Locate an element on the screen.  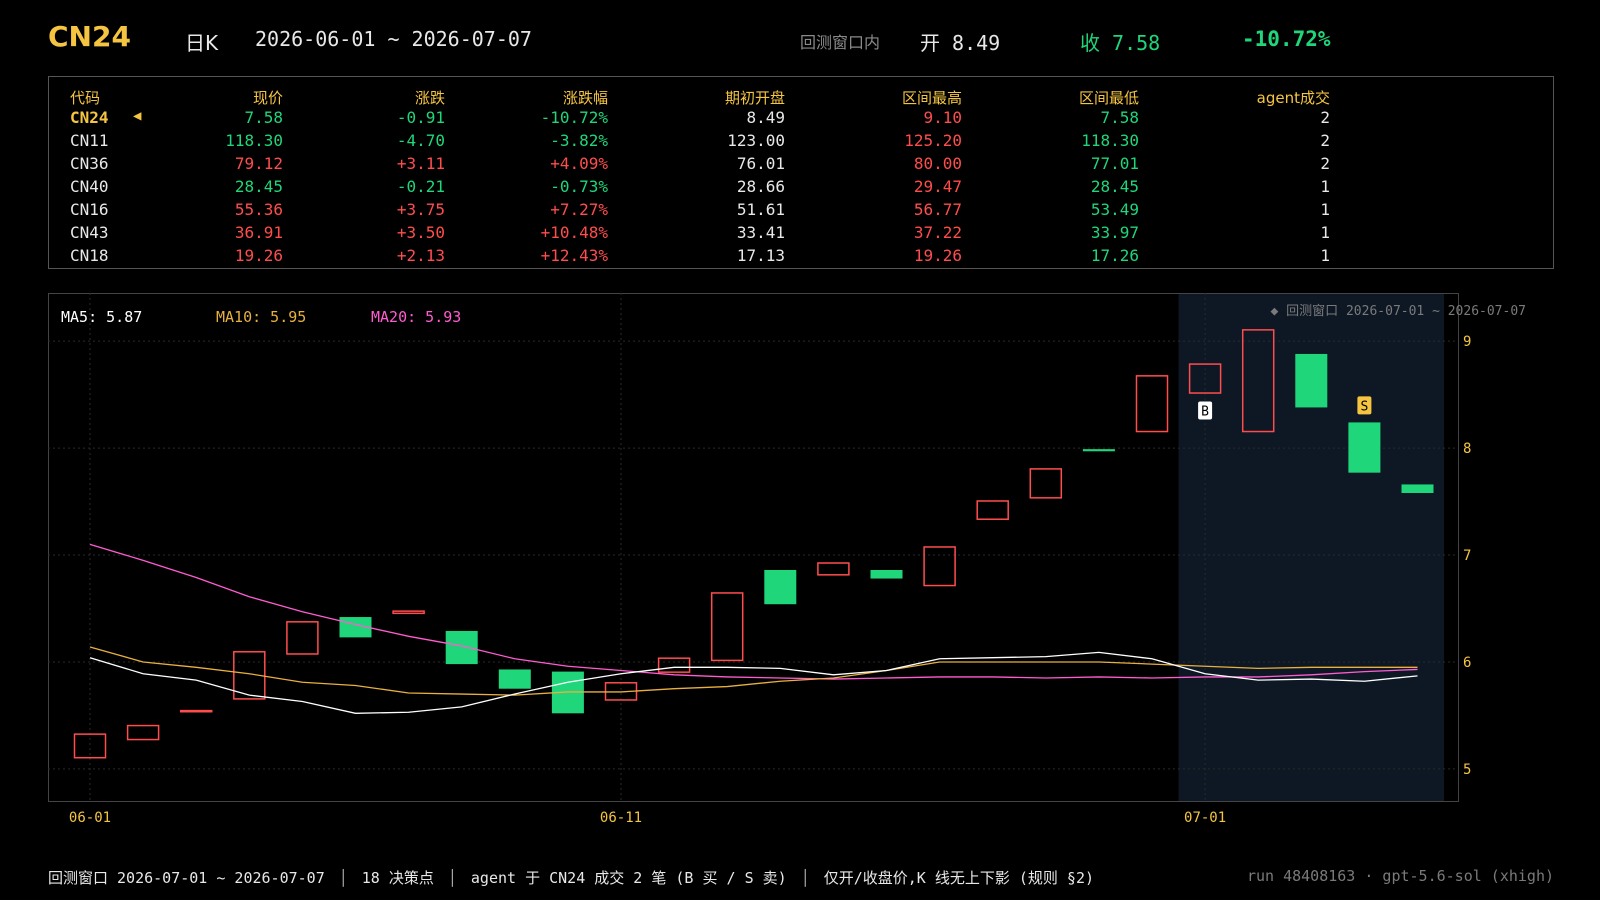
cell-pct: +4.09% is located at coordinates (579, 163).